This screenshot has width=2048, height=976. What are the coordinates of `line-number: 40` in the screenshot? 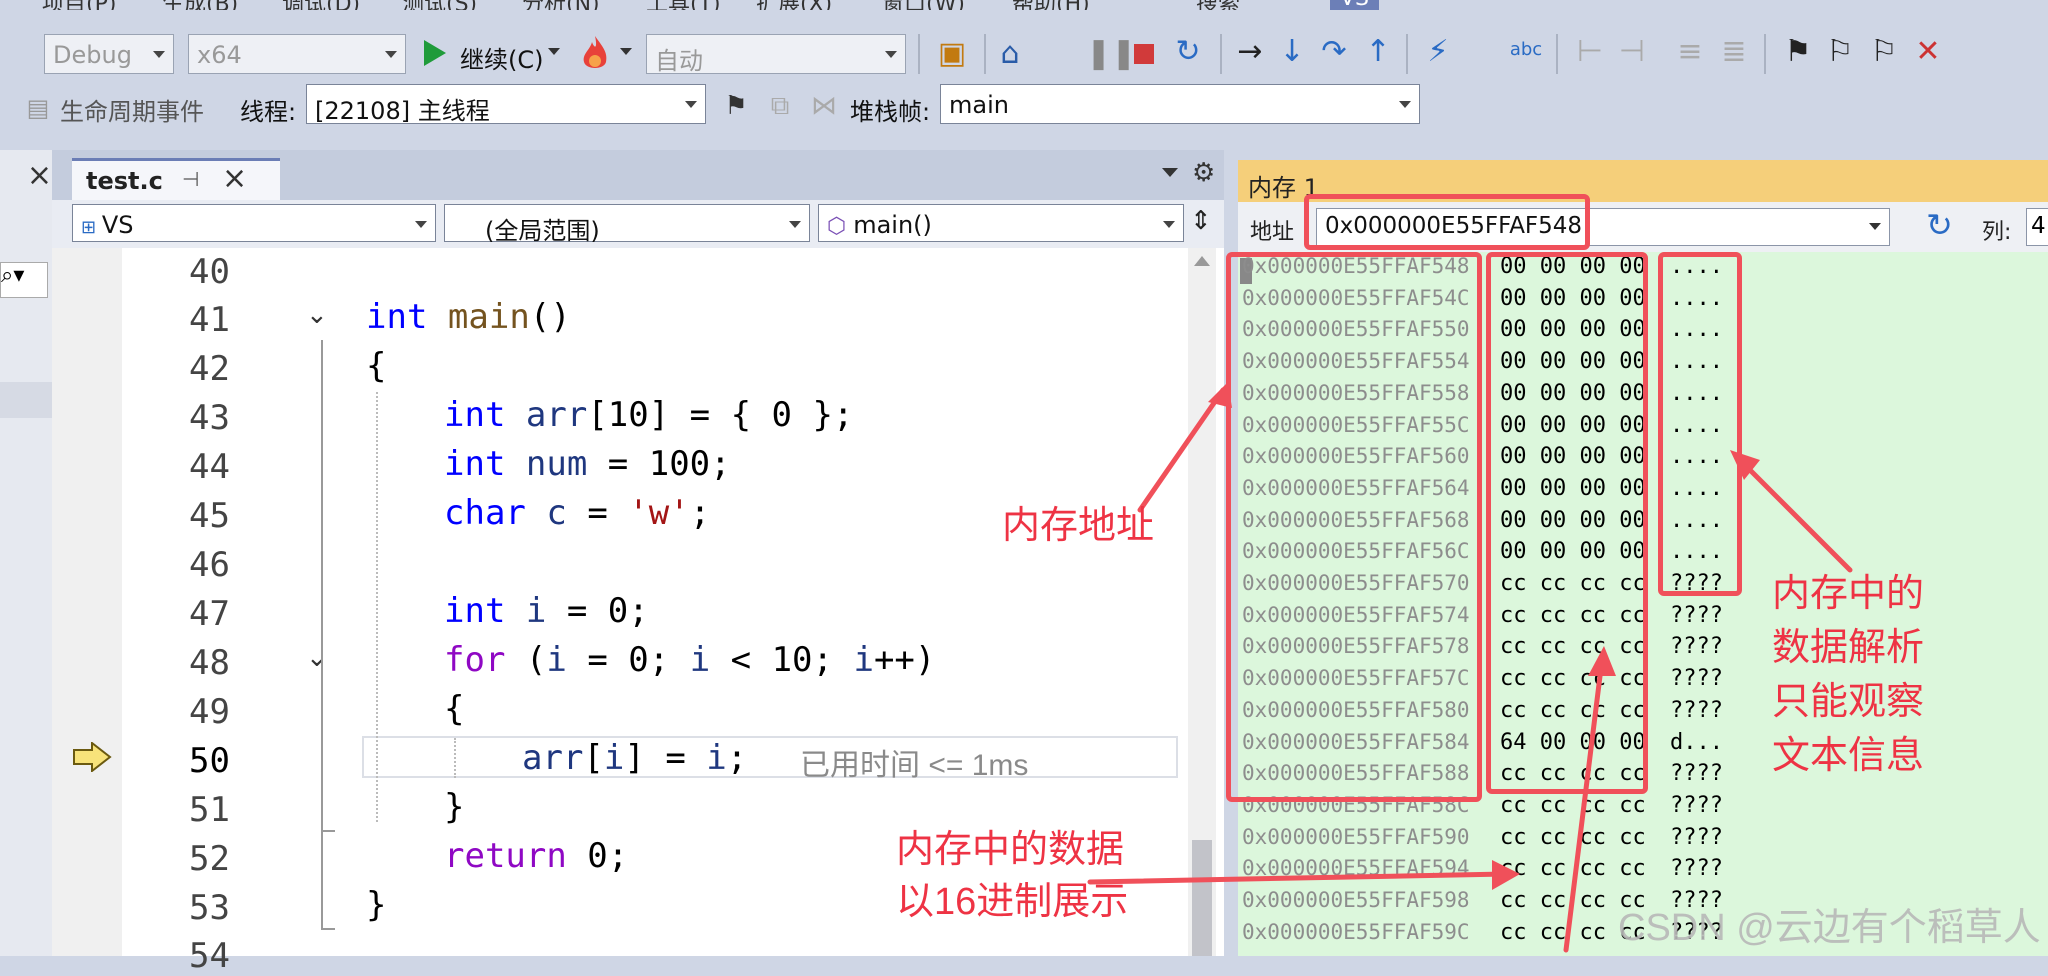 It's located at (209, 272).